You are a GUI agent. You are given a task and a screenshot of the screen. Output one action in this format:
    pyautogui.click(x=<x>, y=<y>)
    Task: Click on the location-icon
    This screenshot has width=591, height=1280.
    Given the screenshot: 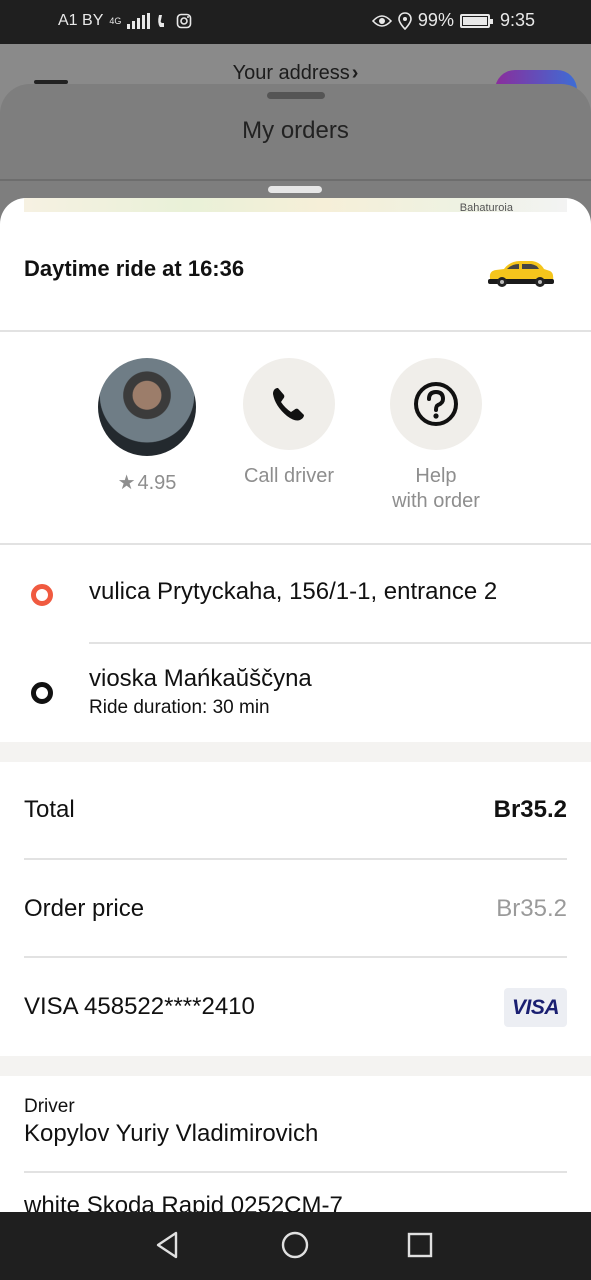 What is the action you would take?
    pyautogui.click(x=405, y=20)
    